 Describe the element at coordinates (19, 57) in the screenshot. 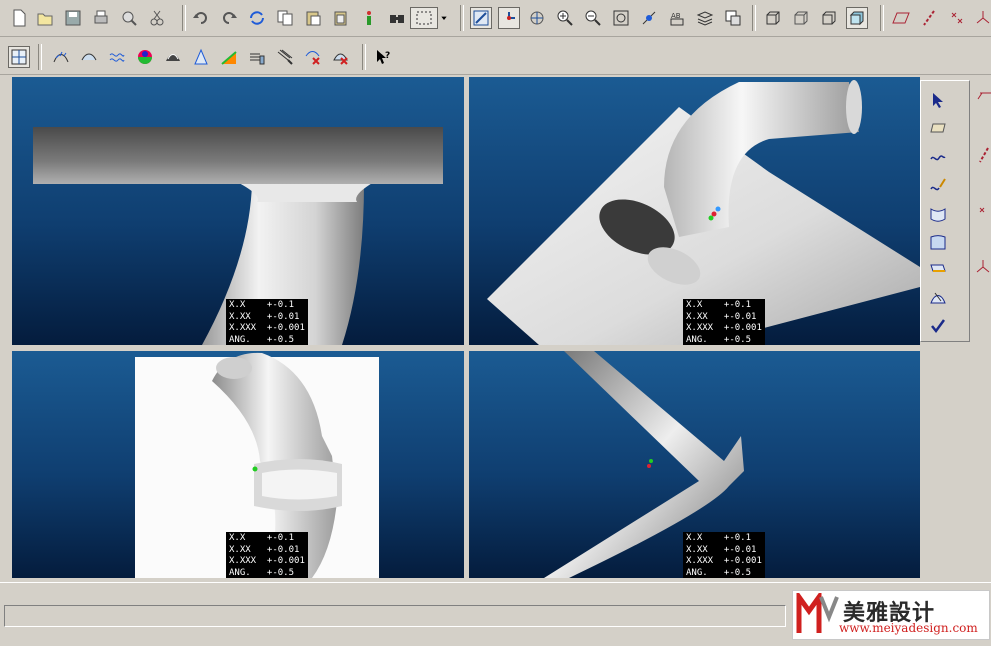

I see `sketcher-grid-icon` at that location.